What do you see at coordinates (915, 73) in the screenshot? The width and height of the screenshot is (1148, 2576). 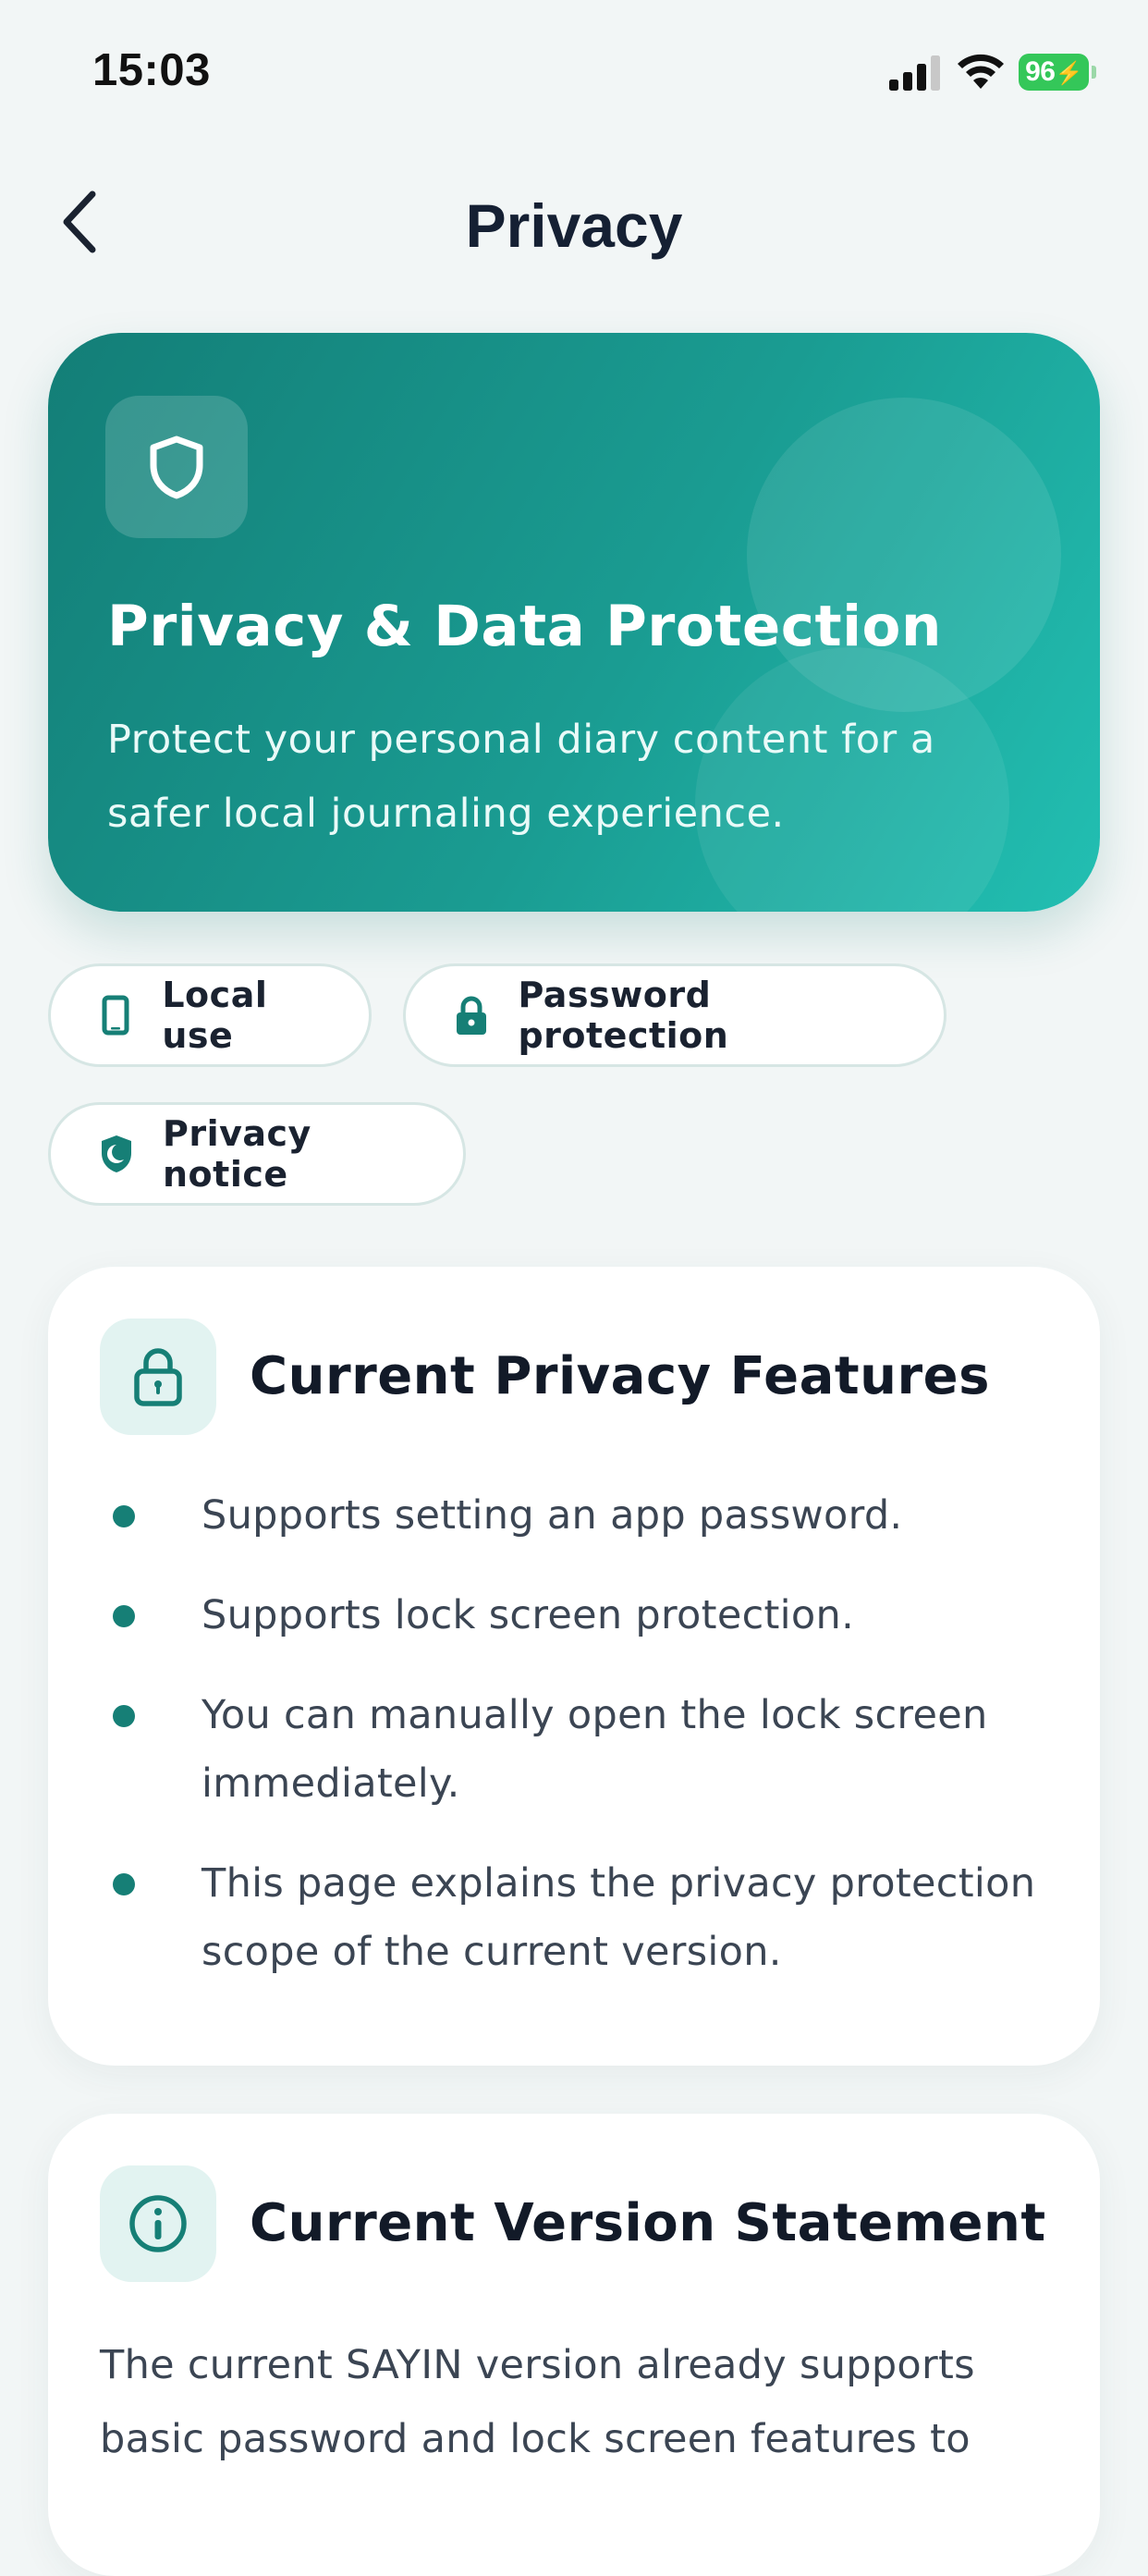 I see `cellular-signal-icon` at bounding box center [915, 73].